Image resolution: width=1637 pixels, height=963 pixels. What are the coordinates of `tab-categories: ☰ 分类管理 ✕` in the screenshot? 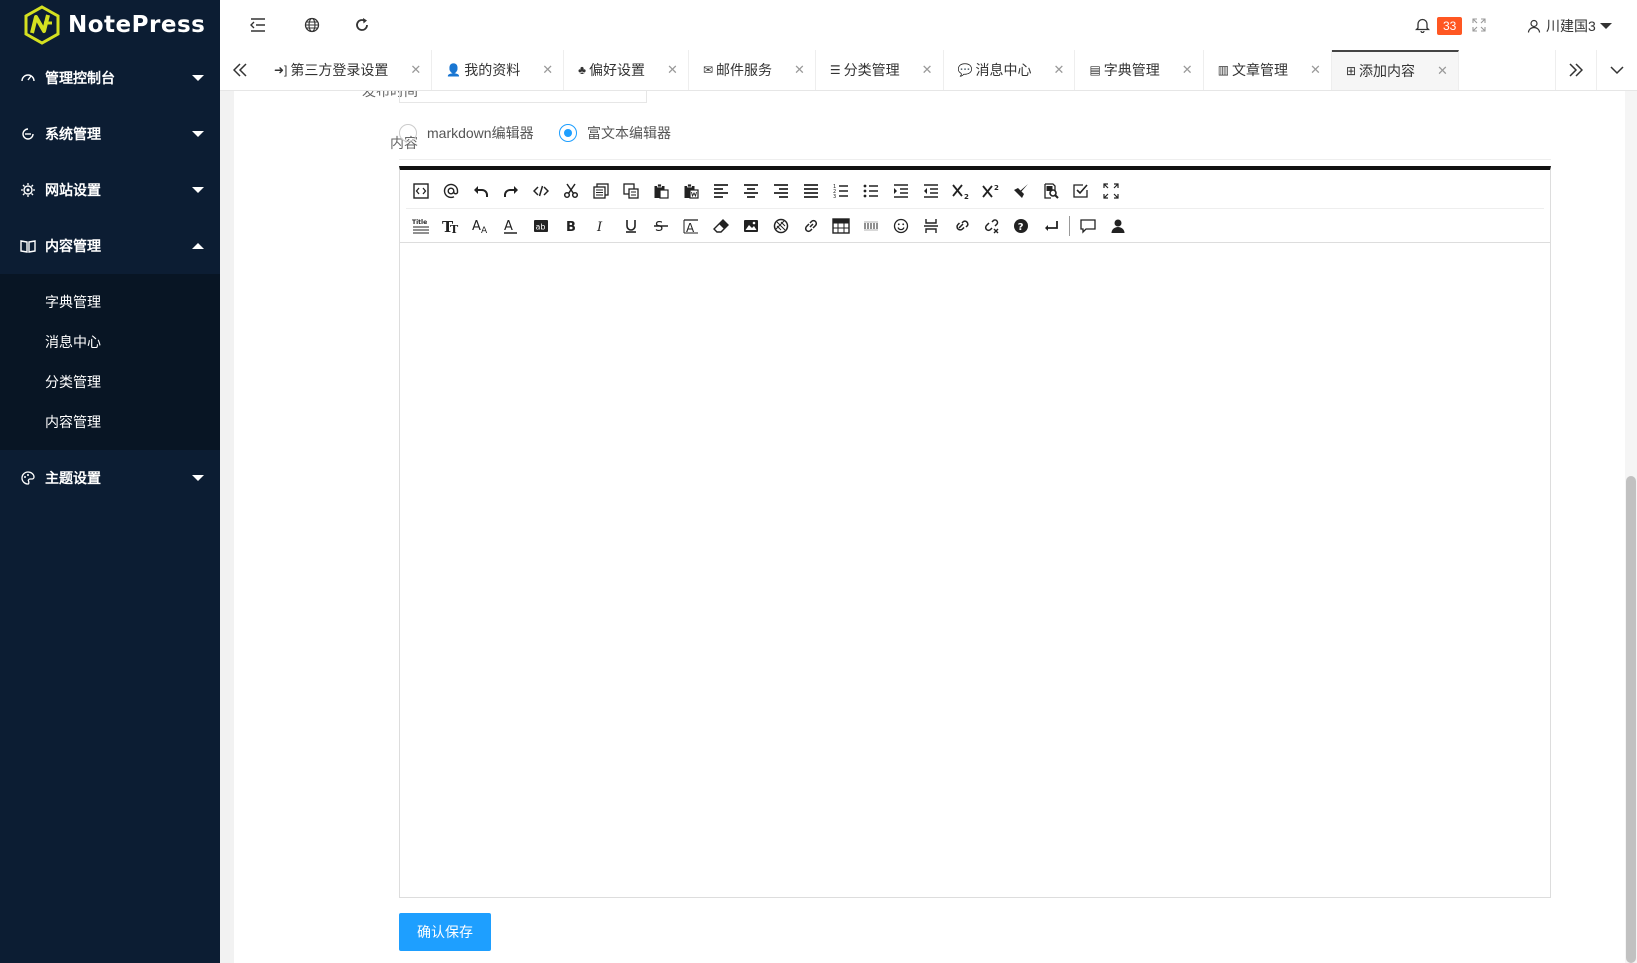 It's located at (880, 70).